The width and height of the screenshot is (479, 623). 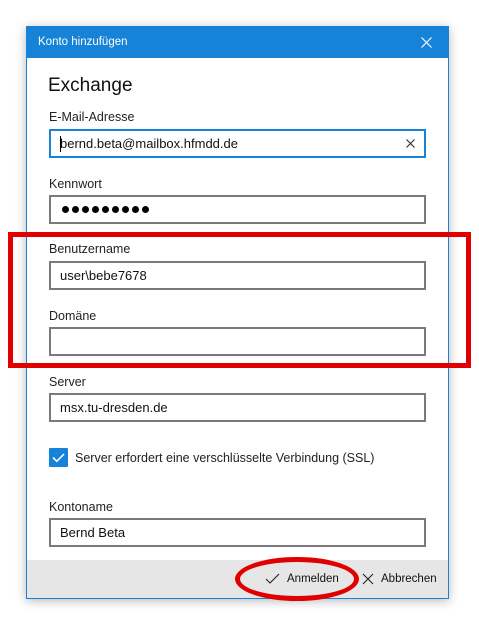 I want to click on signin-label: Anmelden, so click(x=313, y=579).